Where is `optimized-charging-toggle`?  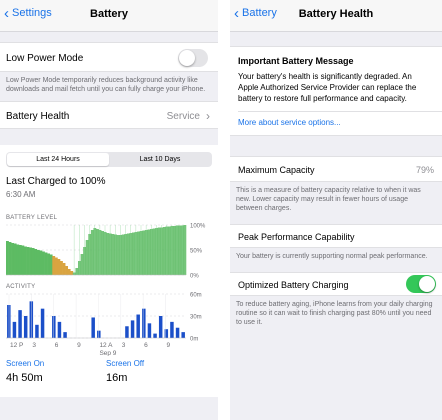
optimized-charging-toggle is located at coordinates (421, 284).